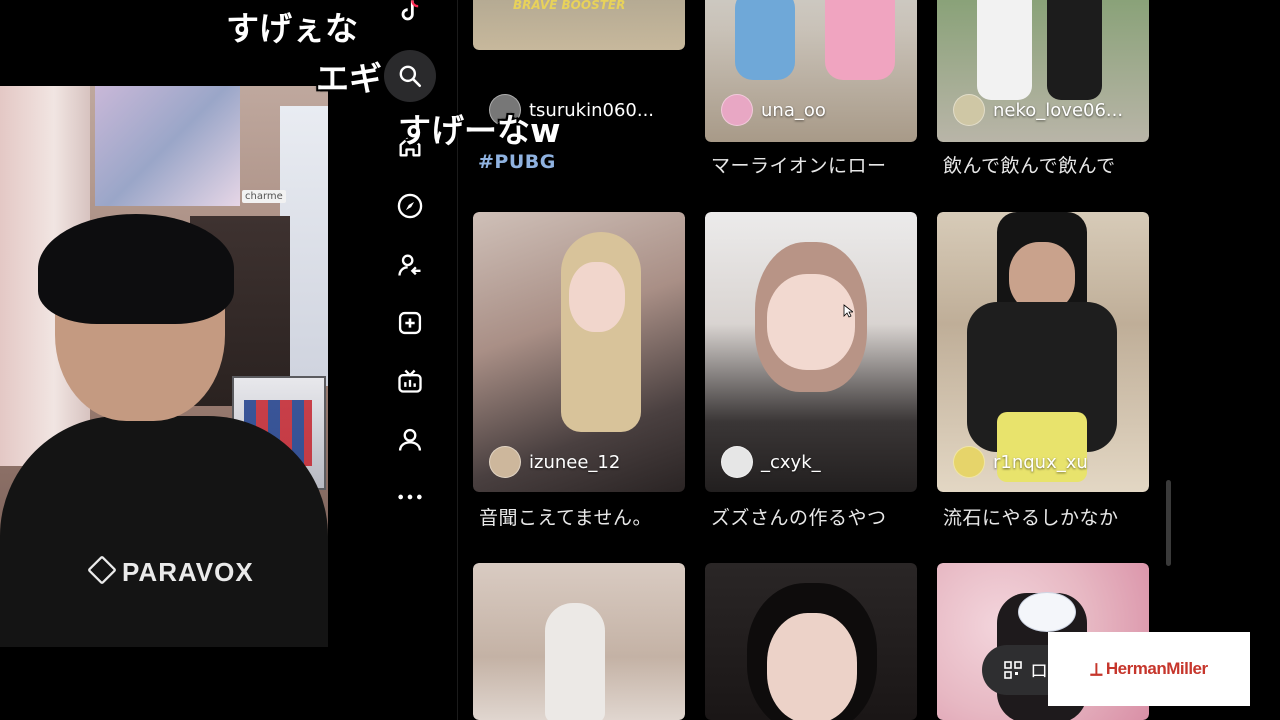 The width and height of the screenshot is (1280, 720). I want to click on video-caption: 音聞こえてません。, so click(565, 516).